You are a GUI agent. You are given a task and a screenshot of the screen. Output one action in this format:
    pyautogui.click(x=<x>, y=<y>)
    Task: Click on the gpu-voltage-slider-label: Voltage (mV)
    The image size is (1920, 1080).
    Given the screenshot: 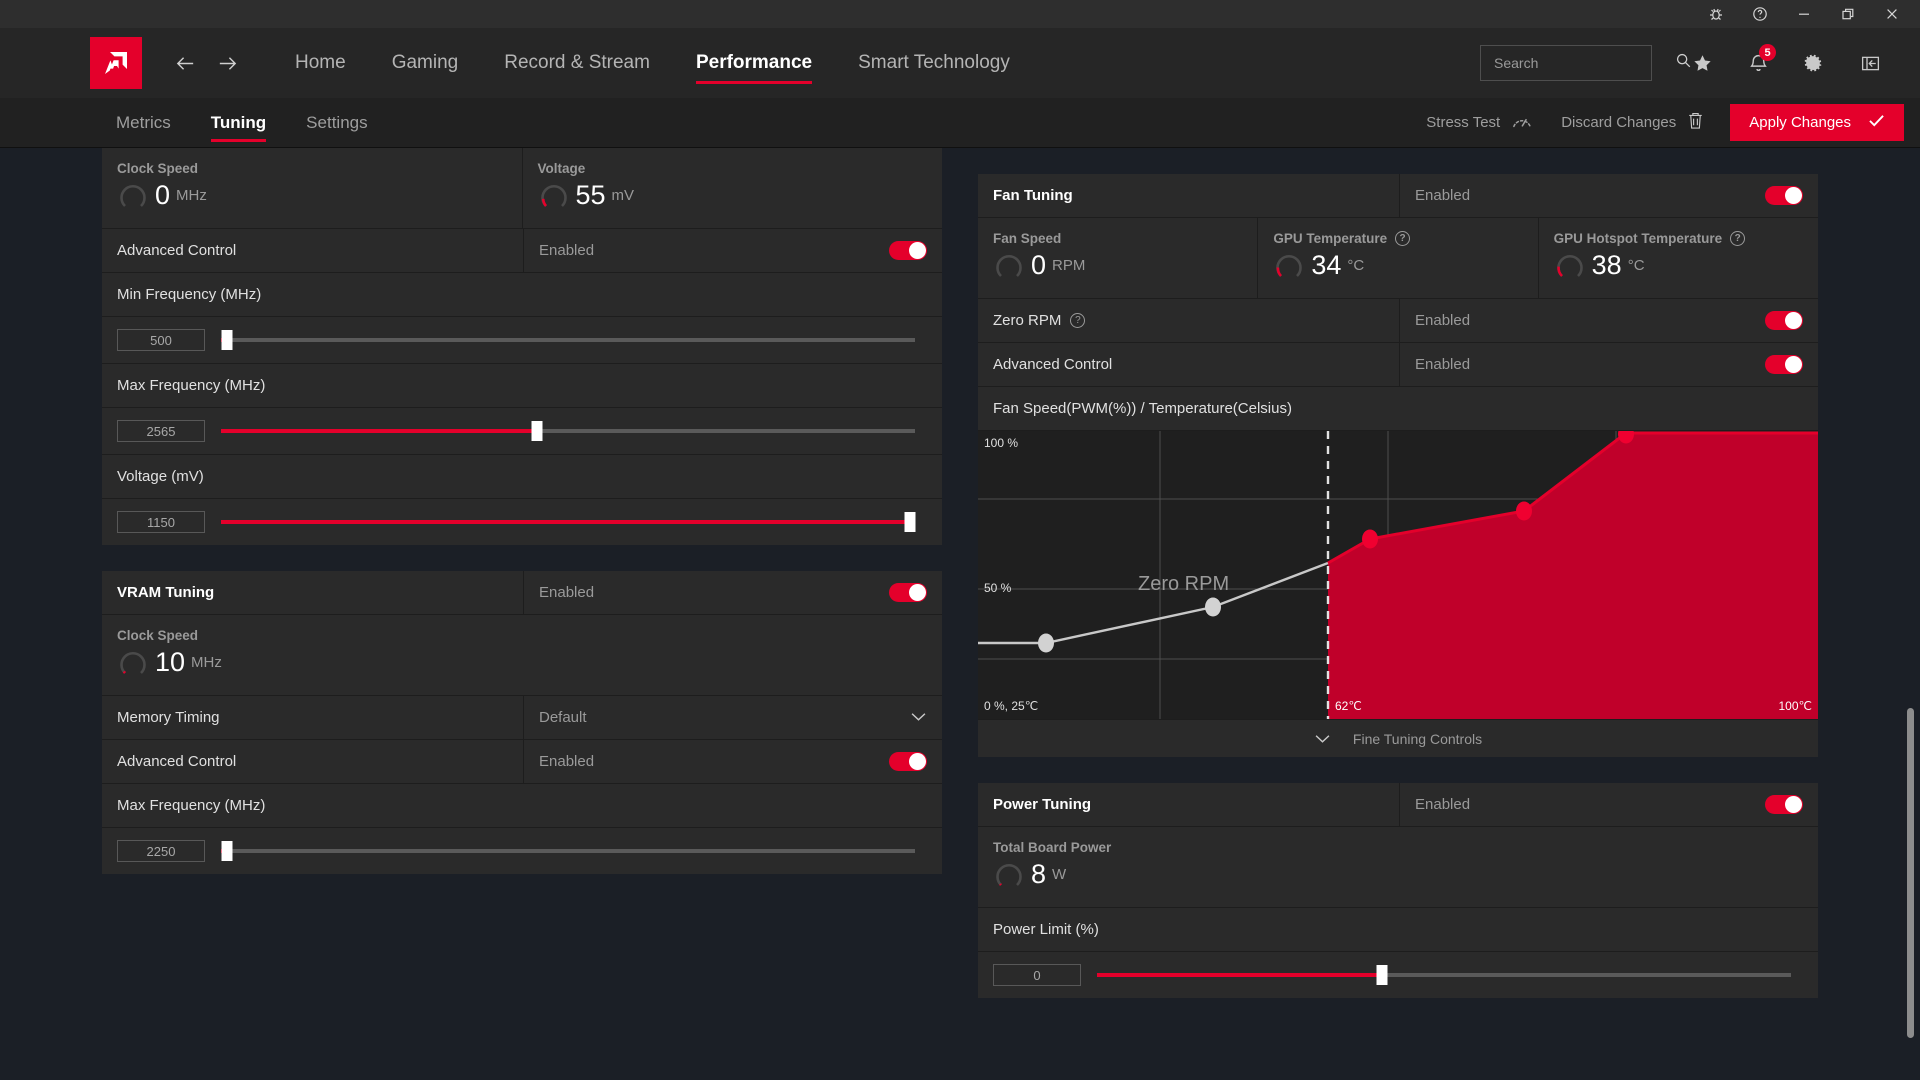 What is the action you would take?
    pyautogui.click(x=522, y=477)
    